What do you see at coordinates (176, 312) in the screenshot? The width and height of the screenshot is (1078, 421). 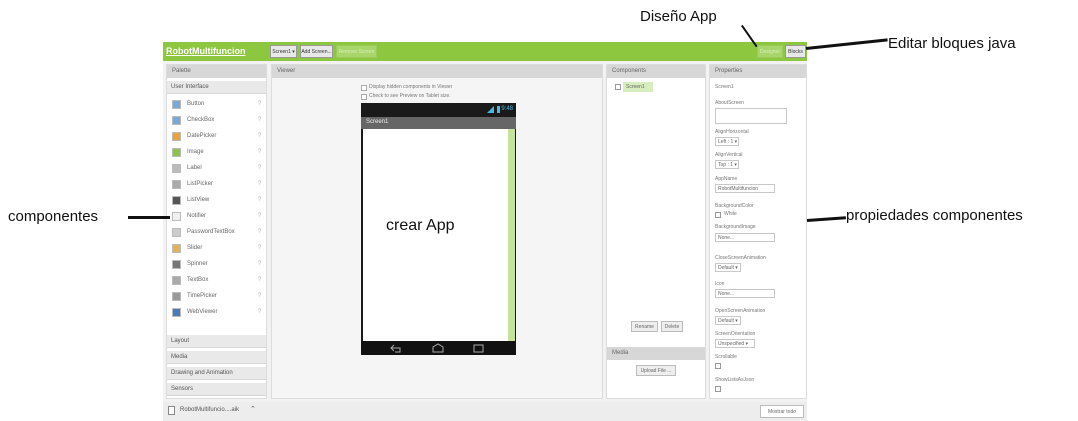 I see `webviewer-icon` at bounding box center [176, 312].